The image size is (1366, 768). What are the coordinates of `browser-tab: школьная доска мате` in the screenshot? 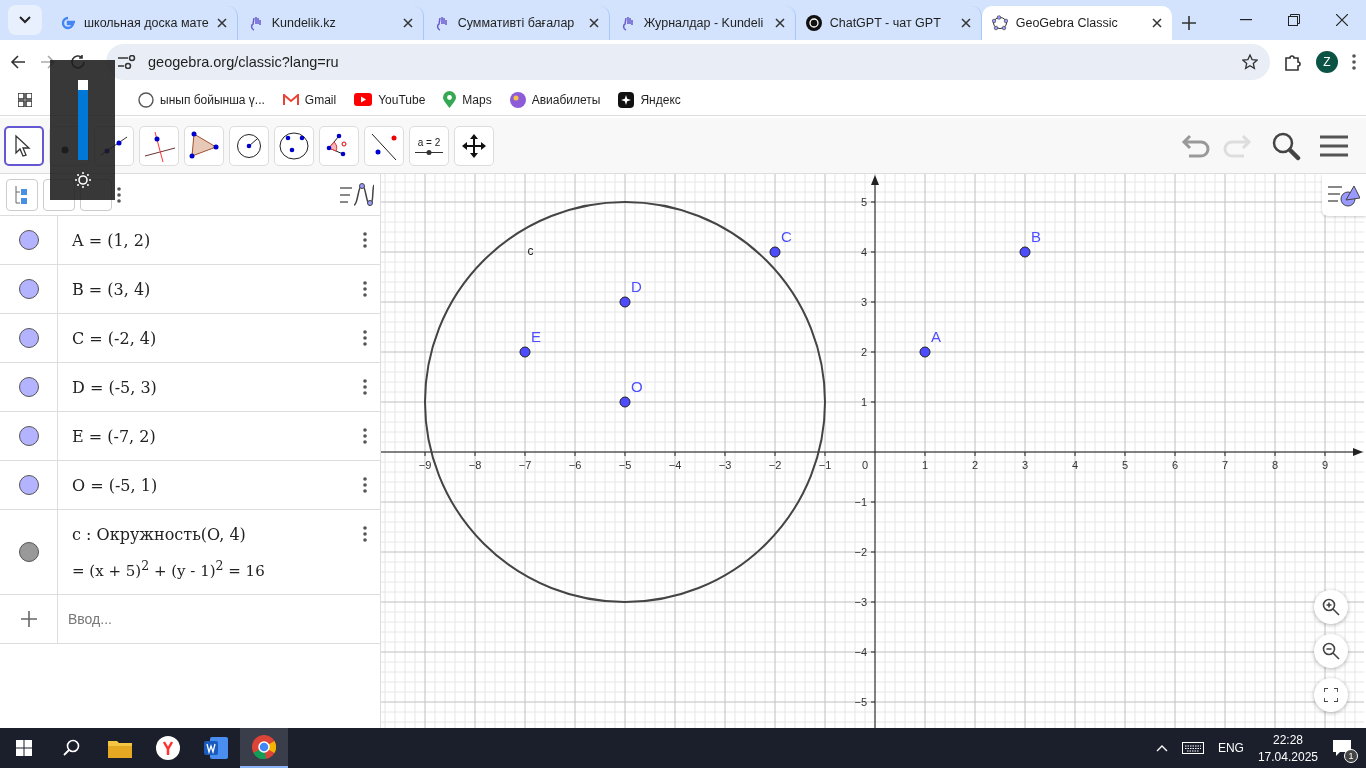 It's located at (144, 23).